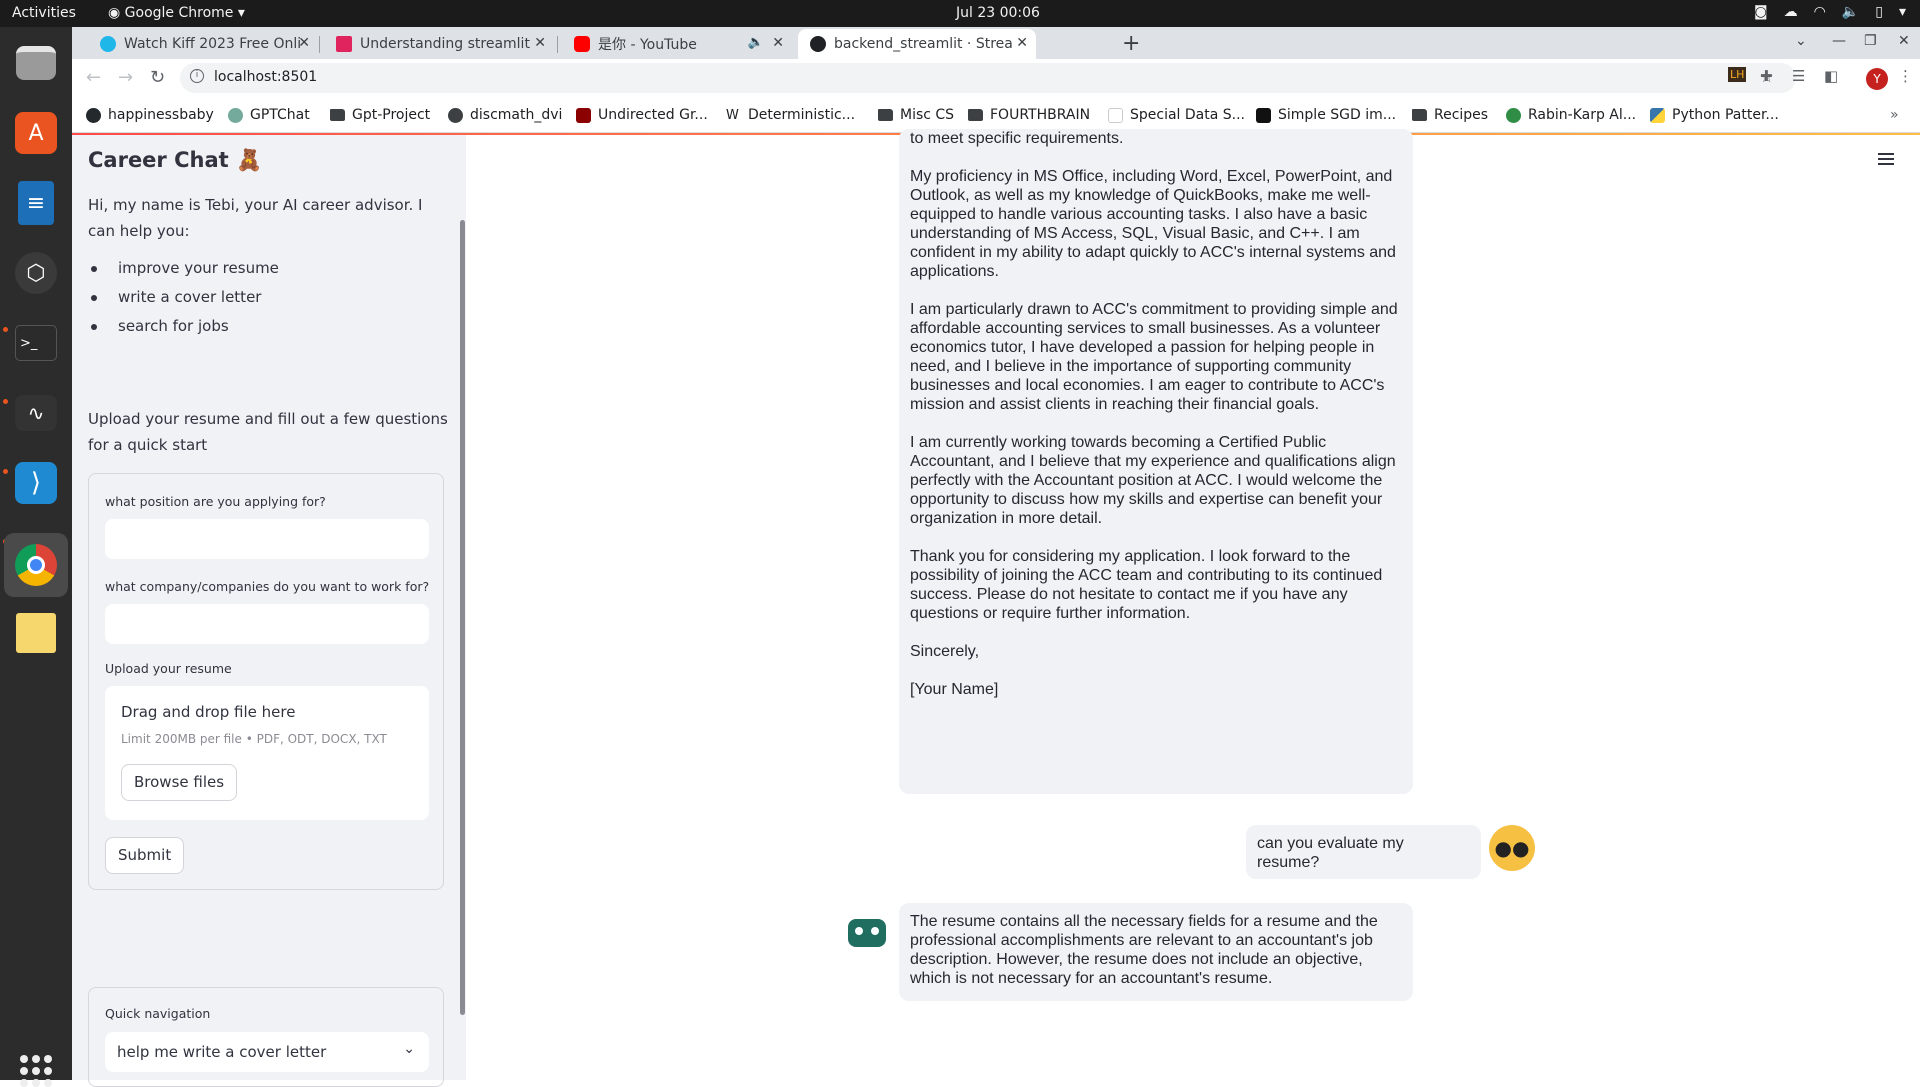 The width and height of the screenshot is (1920, 1087). I want to click on wikipedia-icon: W, so click(733, 115).